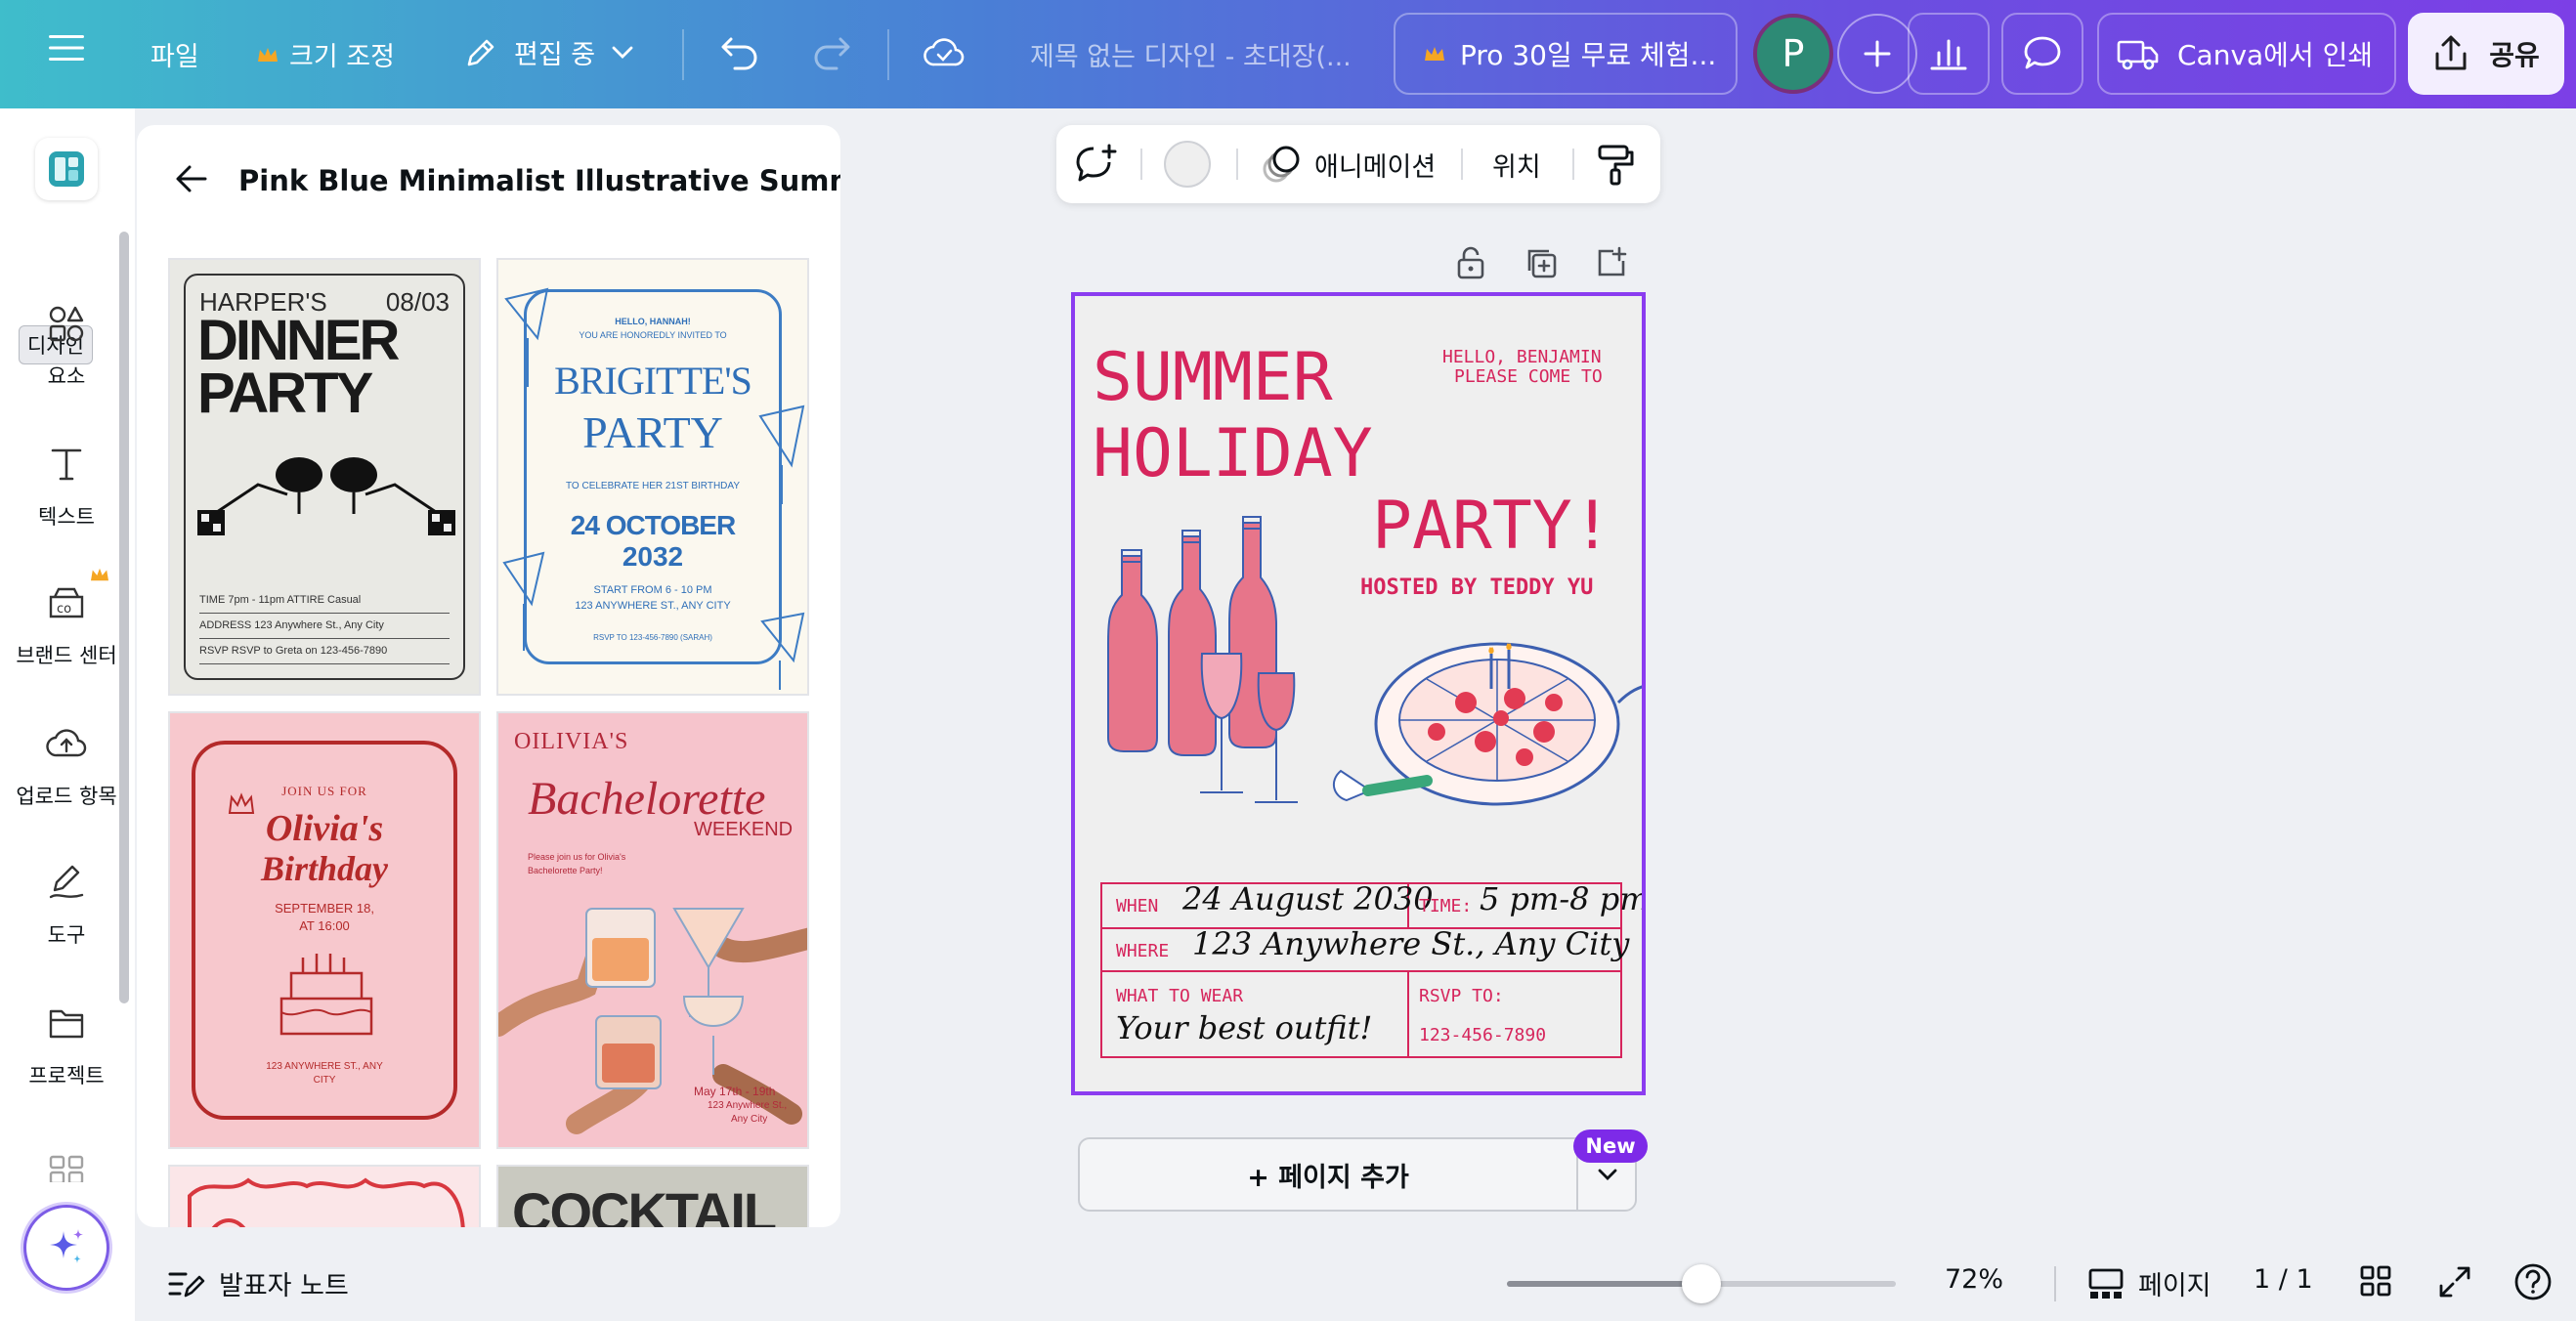  What do you see at coordinates (1616, 164) in the screenshot?
I see `copy-style-button` at bounding box center [1616, 164].